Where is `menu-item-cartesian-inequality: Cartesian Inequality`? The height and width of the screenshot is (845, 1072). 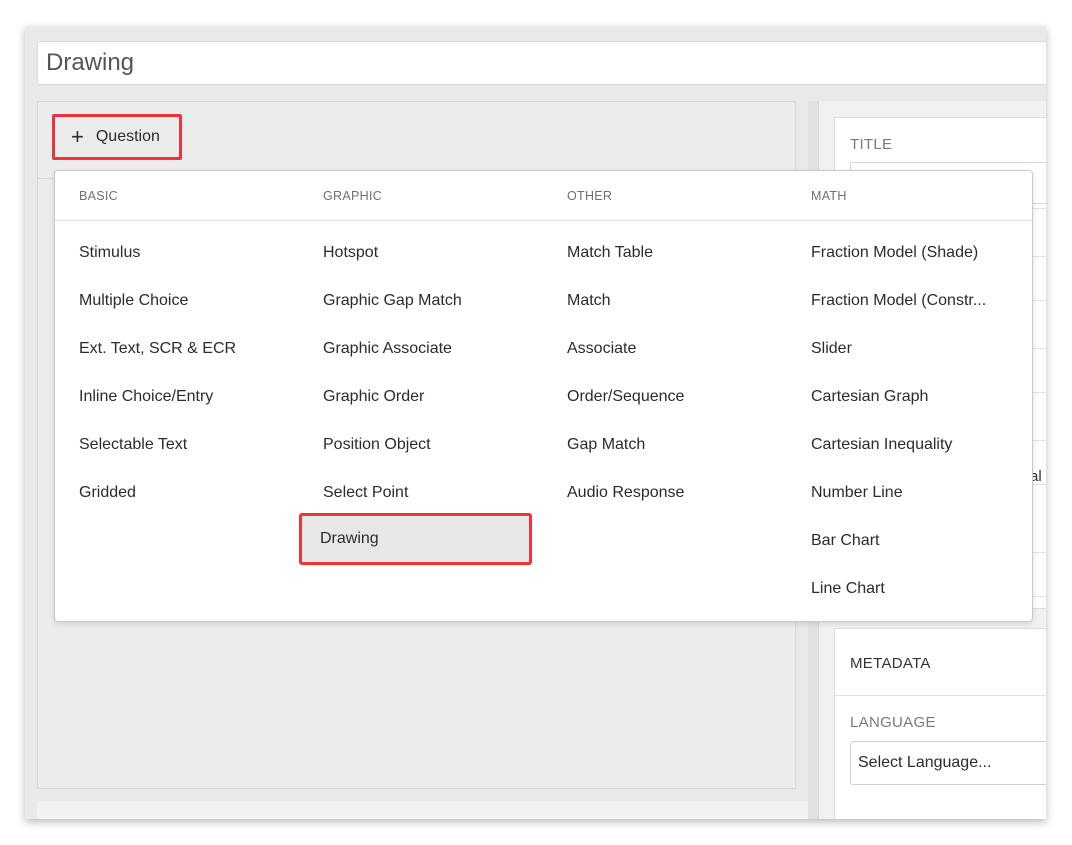
menu-item-cartesian-inequality: Cartesian Inequality is located at coordinates (881, 445).